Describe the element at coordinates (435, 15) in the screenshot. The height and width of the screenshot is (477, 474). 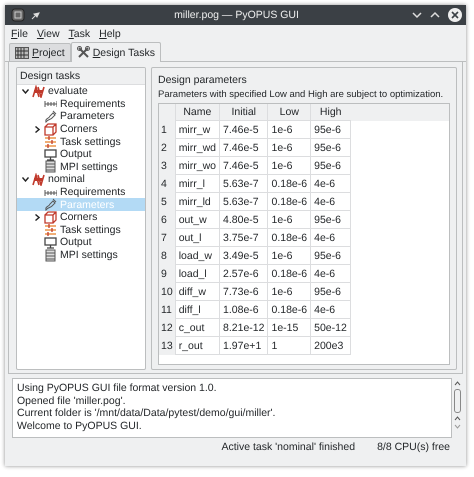
I see `maximize-icon` at that location.